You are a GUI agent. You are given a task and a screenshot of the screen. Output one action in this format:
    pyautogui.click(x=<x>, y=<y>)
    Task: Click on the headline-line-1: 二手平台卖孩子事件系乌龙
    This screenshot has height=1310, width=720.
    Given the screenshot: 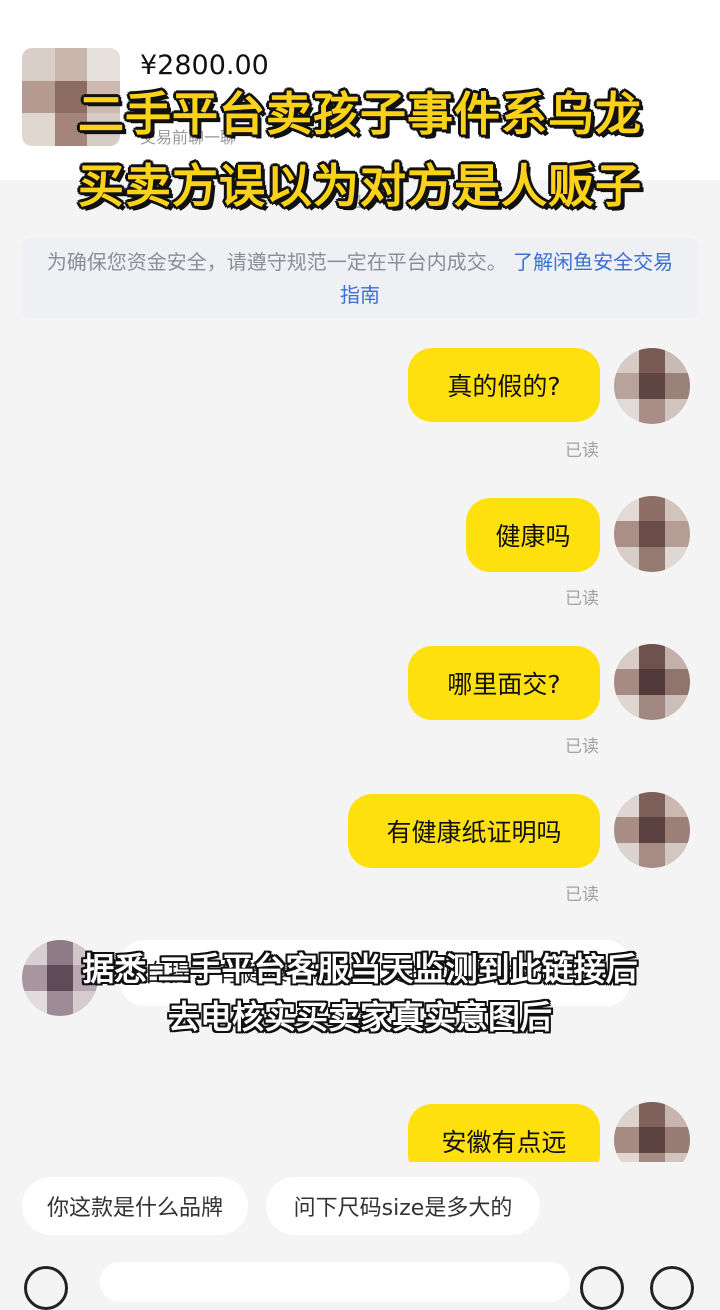 What is the action you would take?
    pyautogui.click(x=360, y=114)
    